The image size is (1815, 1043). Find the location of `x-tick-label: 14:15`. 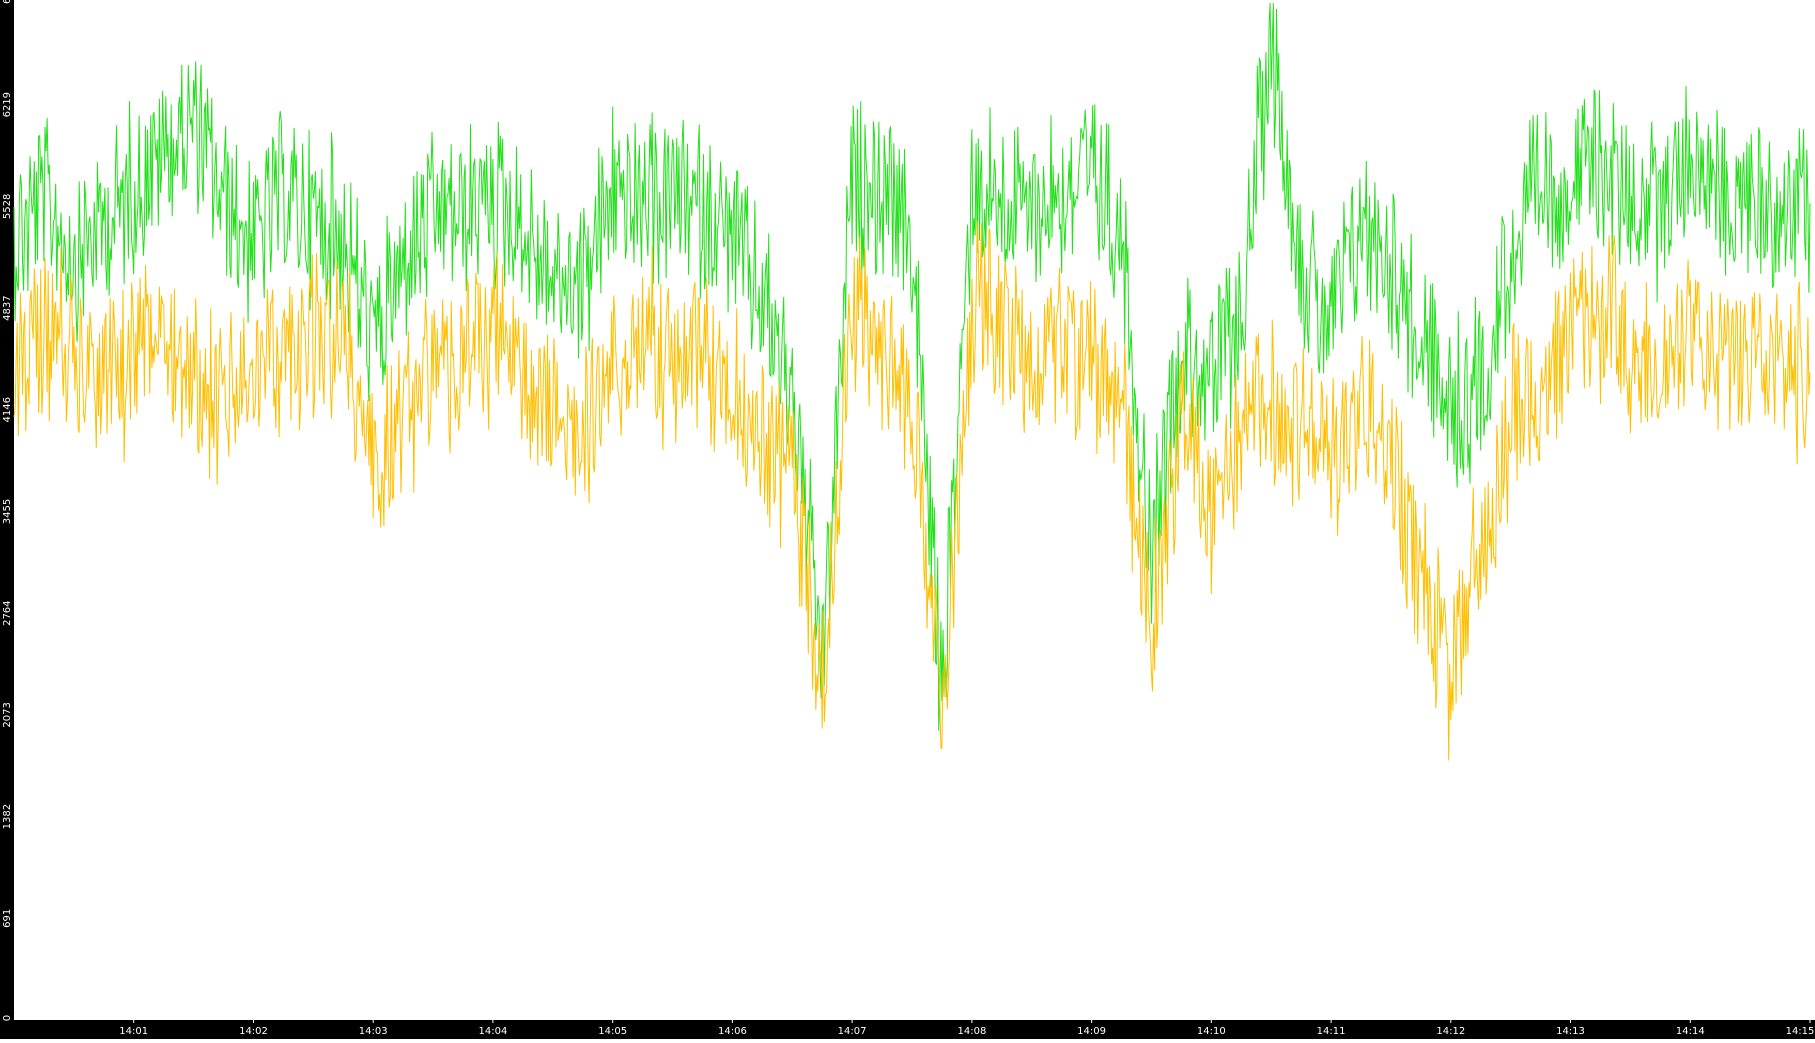

x-tick-label: 14:15 is located at coordinates (1800, 1031).